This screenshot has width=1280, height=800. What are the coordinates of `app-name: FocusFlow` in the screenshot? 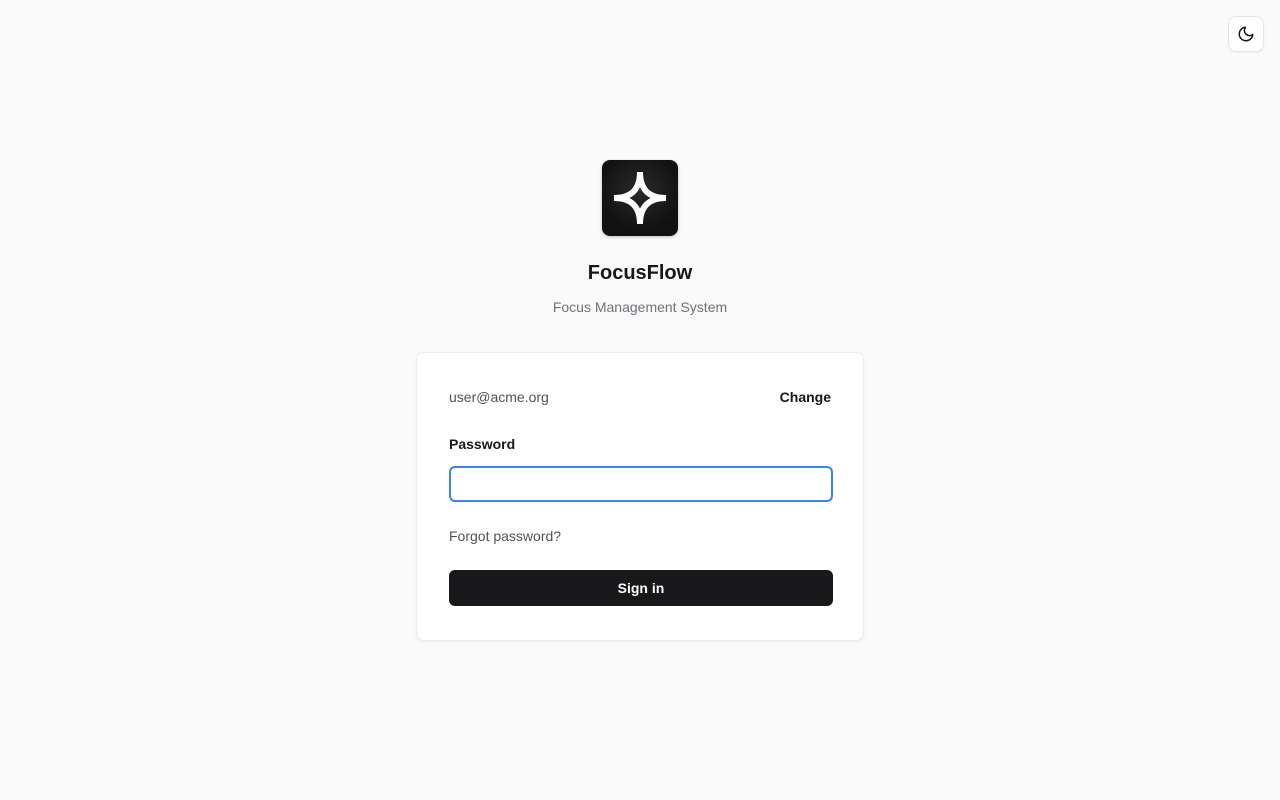 It's located at (640, 273).